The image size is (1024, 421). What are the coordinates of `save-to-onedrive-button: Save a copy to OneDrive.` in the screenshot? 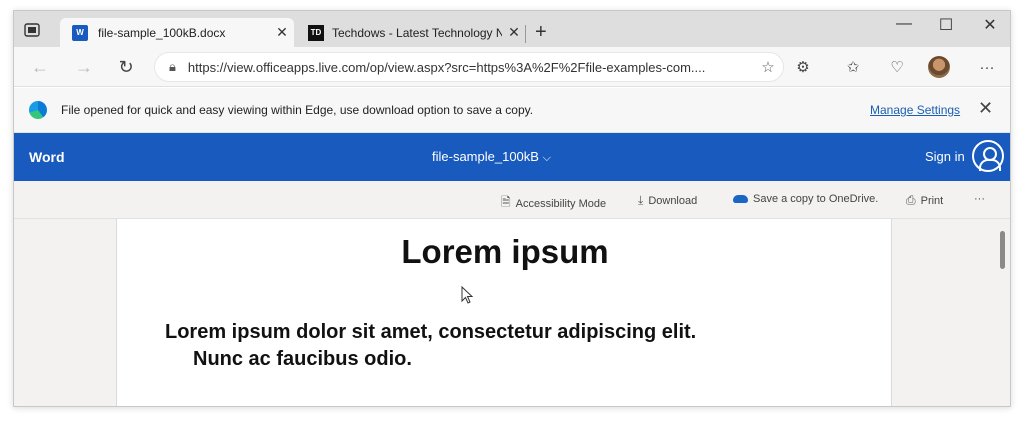 It's located at (805, 199).